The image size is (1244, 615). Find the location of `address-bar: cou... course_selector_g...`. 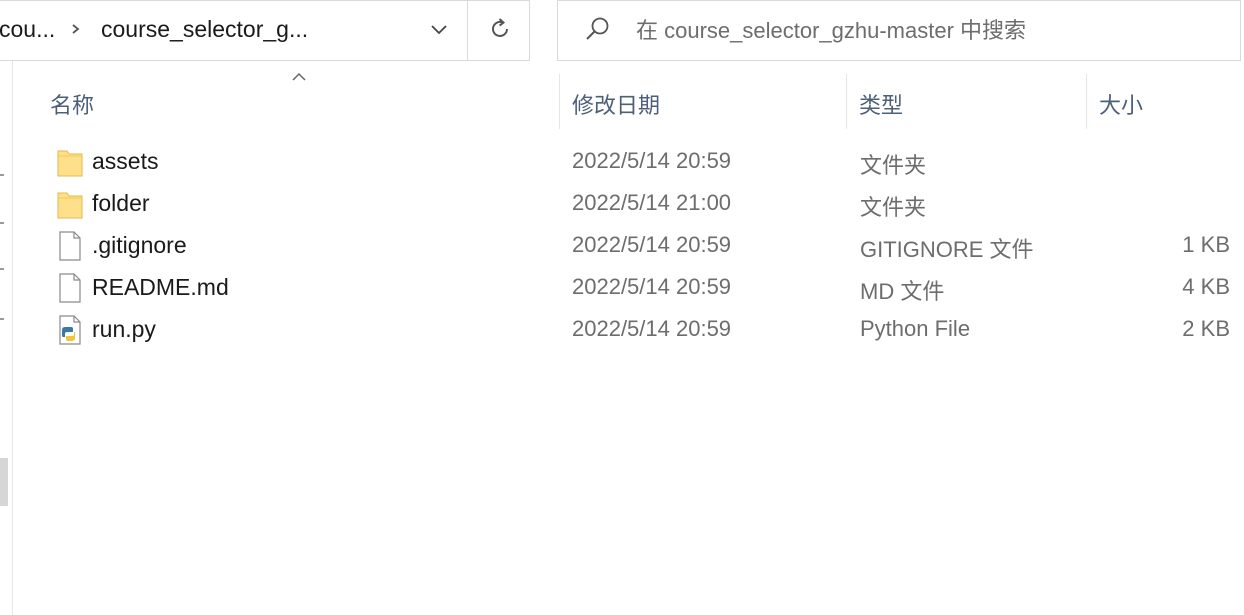

address-bar: cou... course_selector_g... is located at coordinates (265, 30).